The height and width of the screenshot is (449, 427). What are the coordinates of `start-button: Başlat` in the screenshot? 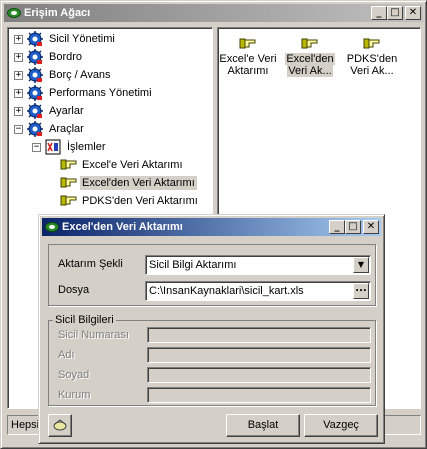 It's located at (263, 425).